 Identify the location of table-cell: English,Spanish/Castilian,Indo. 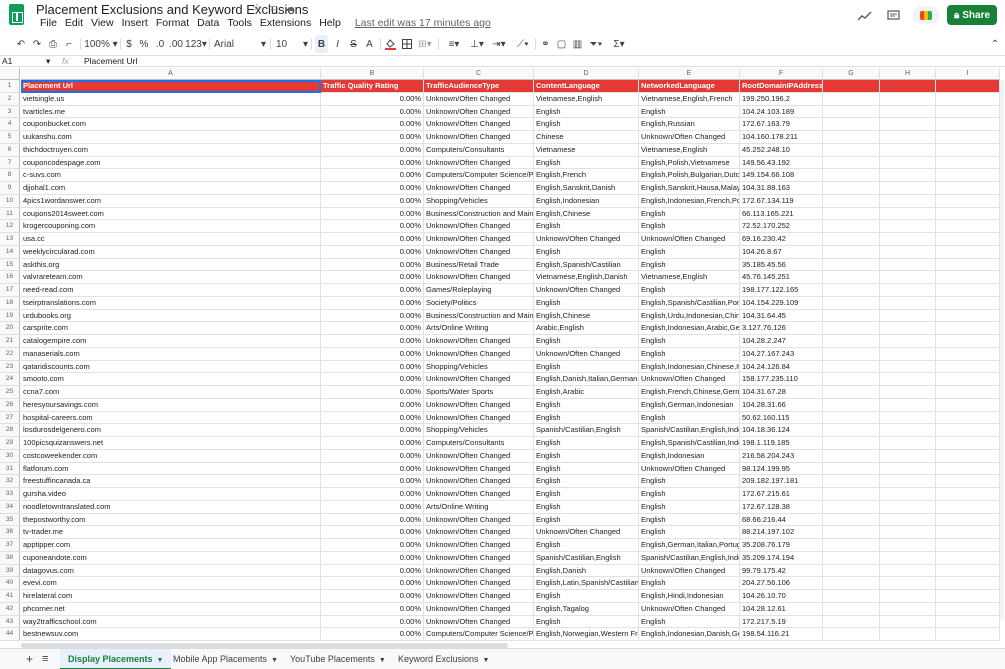
(689, 443).